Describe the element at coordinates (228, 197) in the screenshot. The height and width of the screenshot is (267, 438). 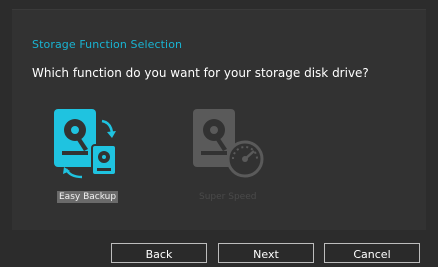
I see `option-label-super-speed: Super Speed` at that location.